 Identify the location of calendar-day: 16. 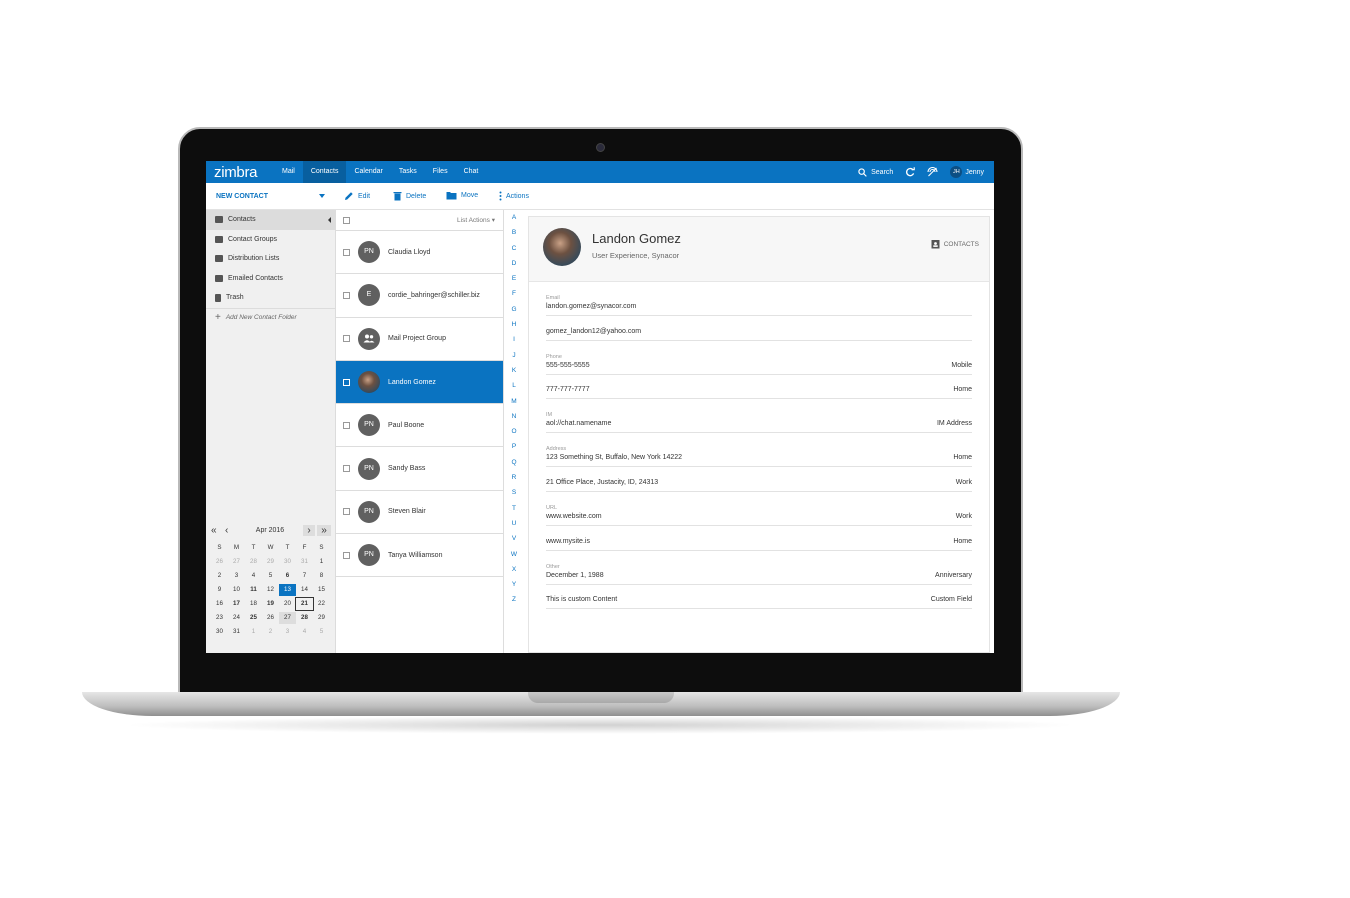
(219, 604).